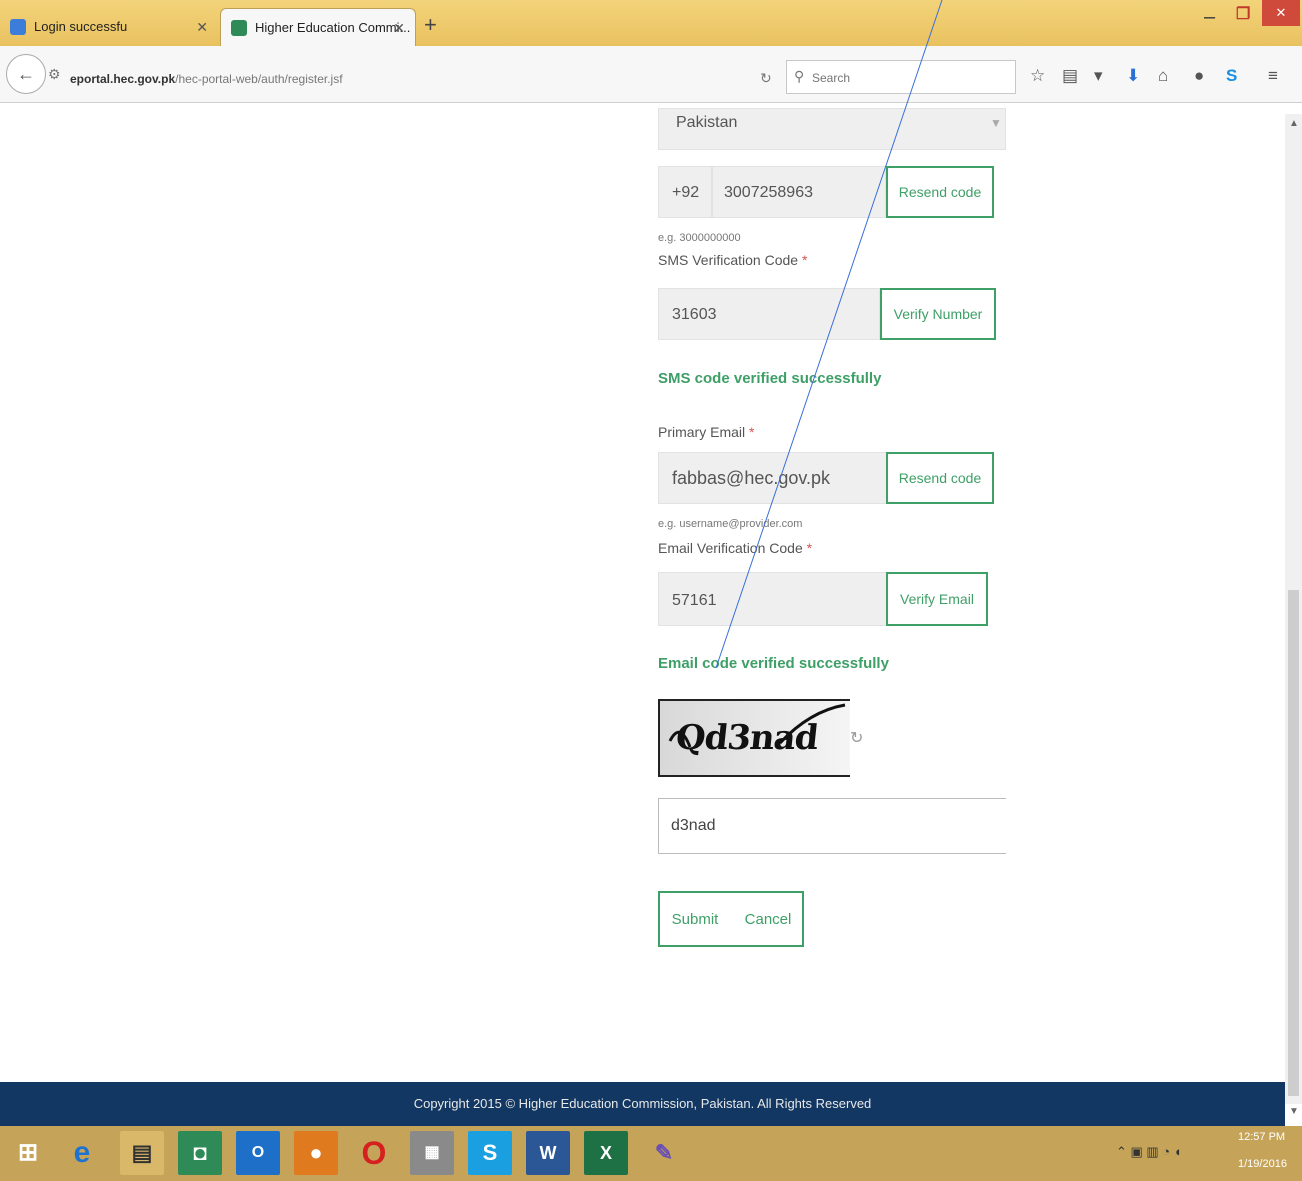 This screenshot has height=1181, width=1302. I want to click on search-icon: ⚲, so click(799, 76).